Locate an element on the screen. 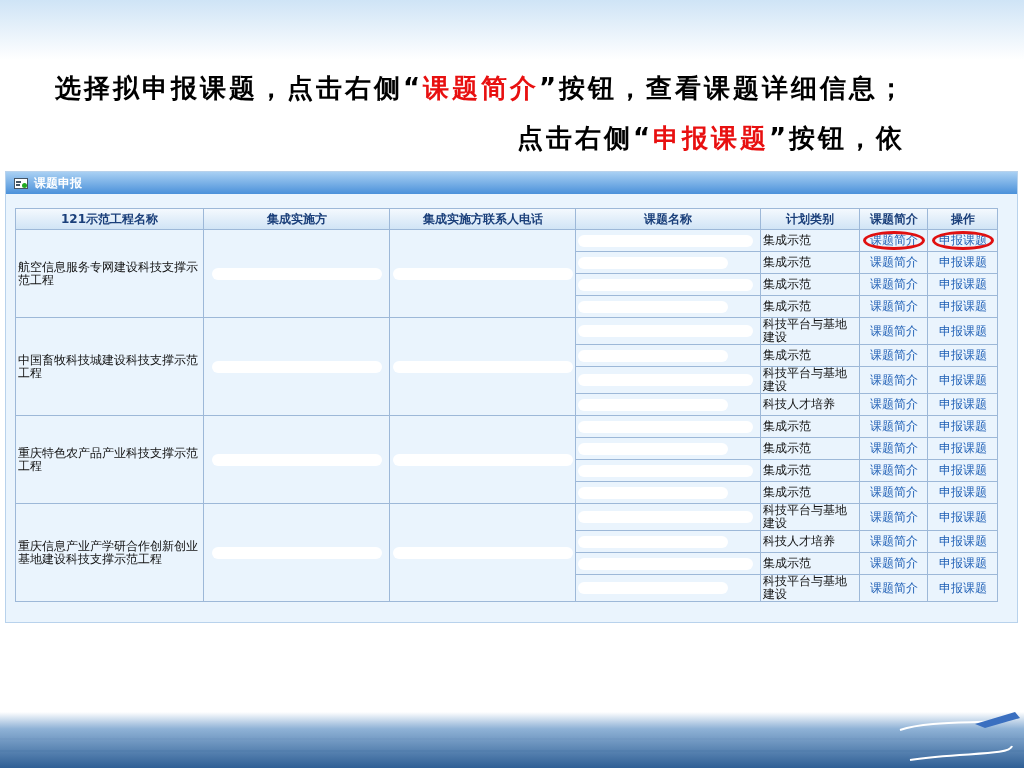  form-icon is located at coordinates (21, 183).